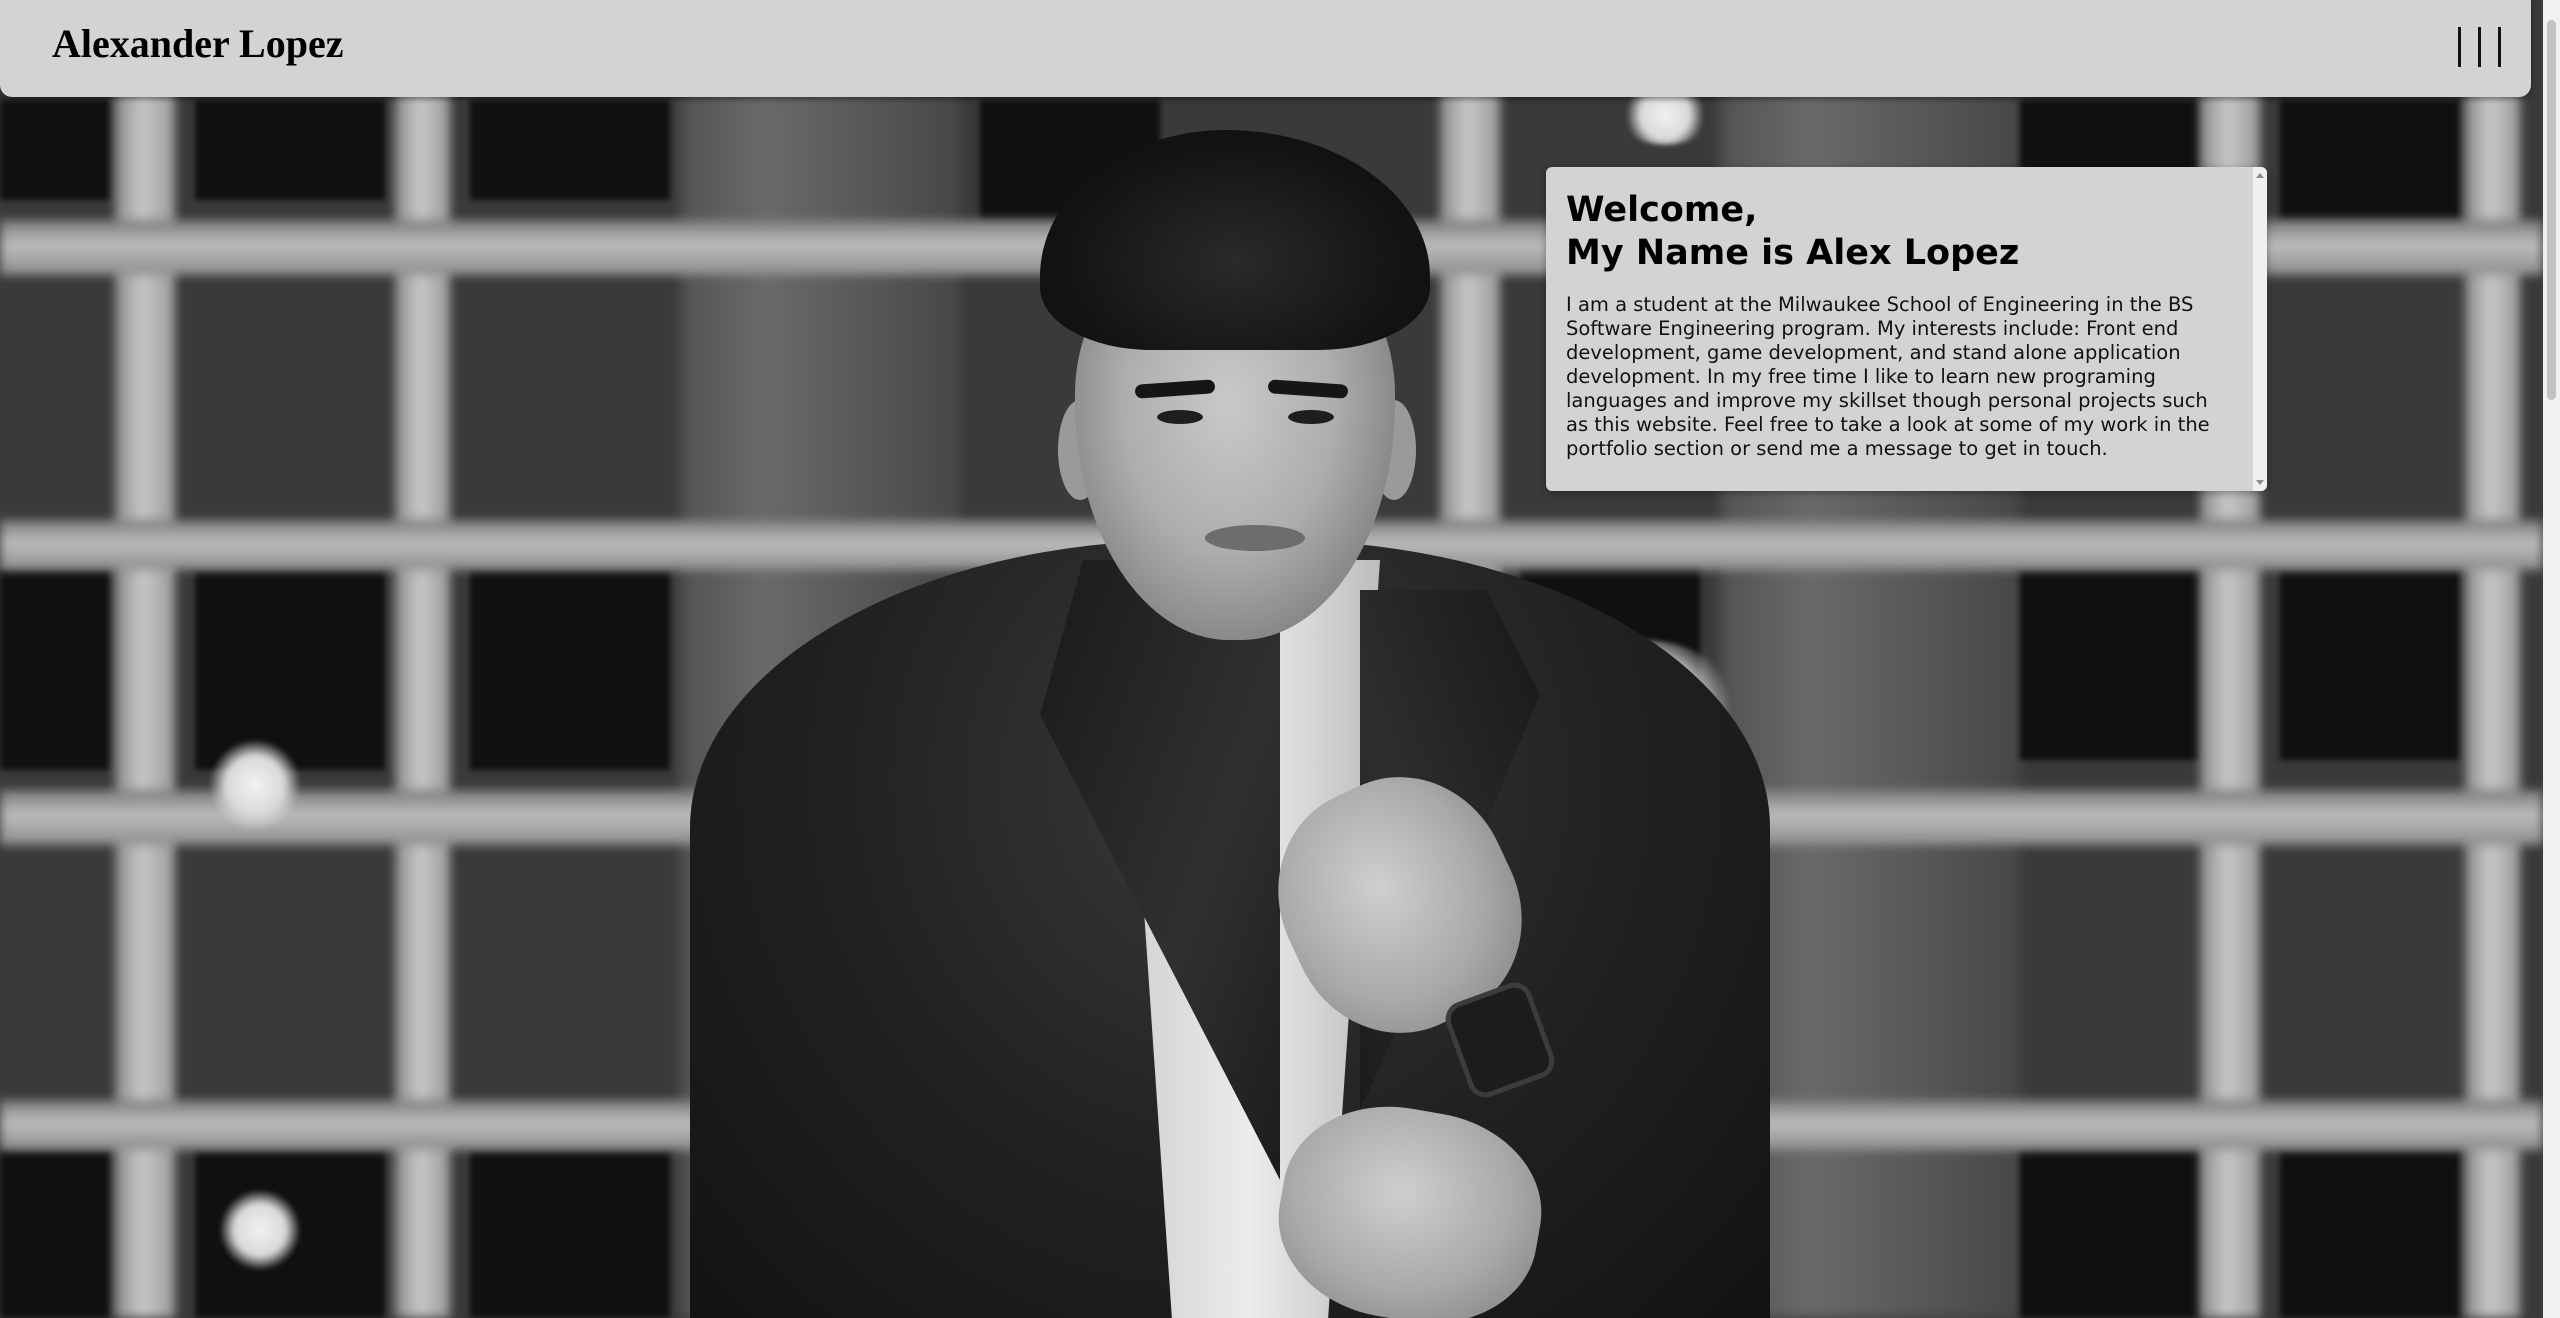  Describe the element at coordinates (2551, 659) in the screenshot. I see `page-scrollbar` at that location.